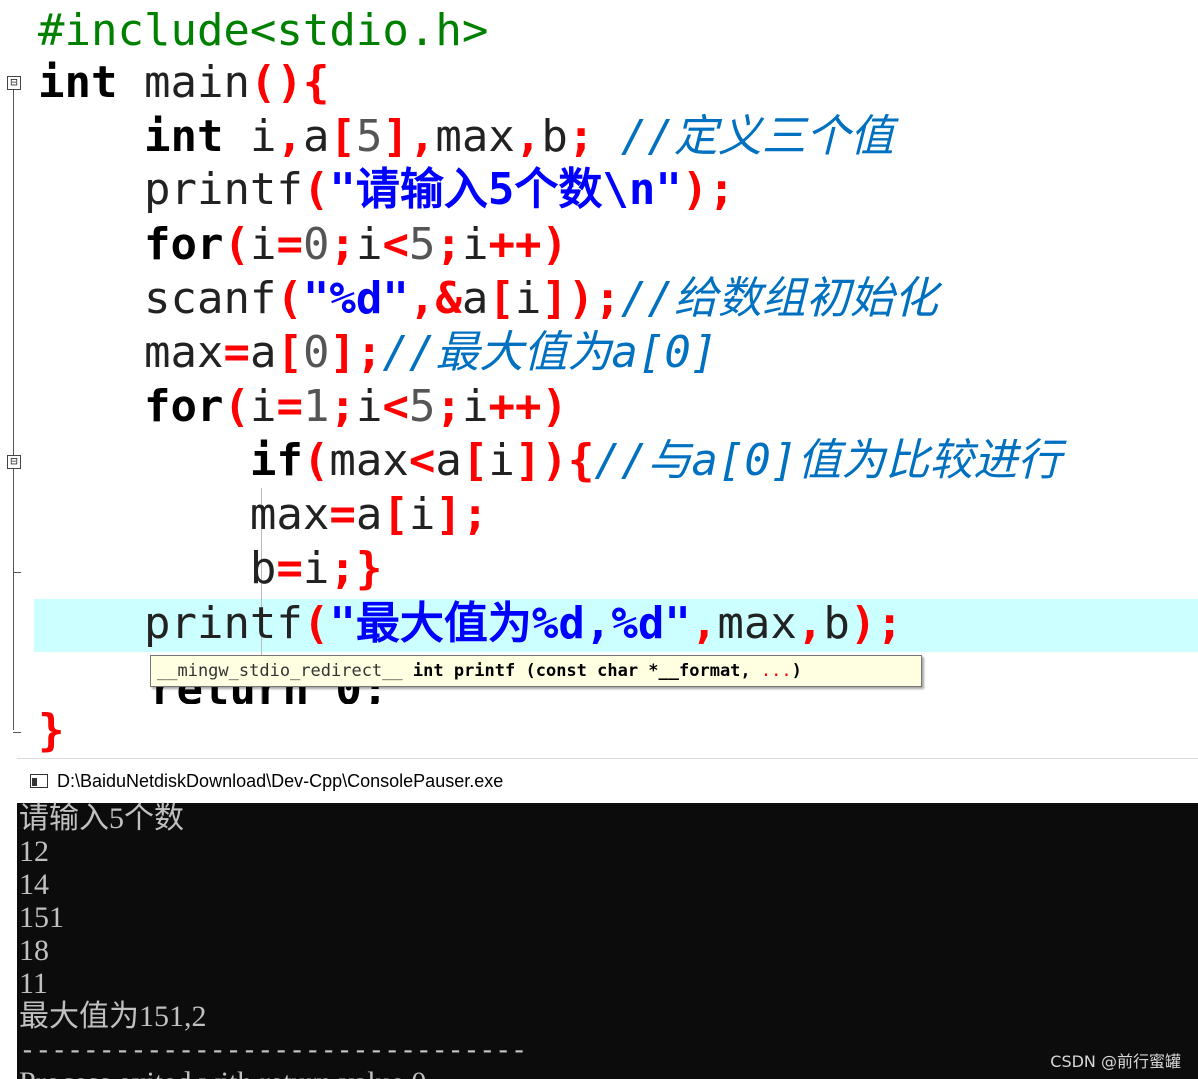  What do you see at coordinates (263, 31) in the screenshot?
I see `code-line: #include<stdio.h>` at bounding box center [263, 31].